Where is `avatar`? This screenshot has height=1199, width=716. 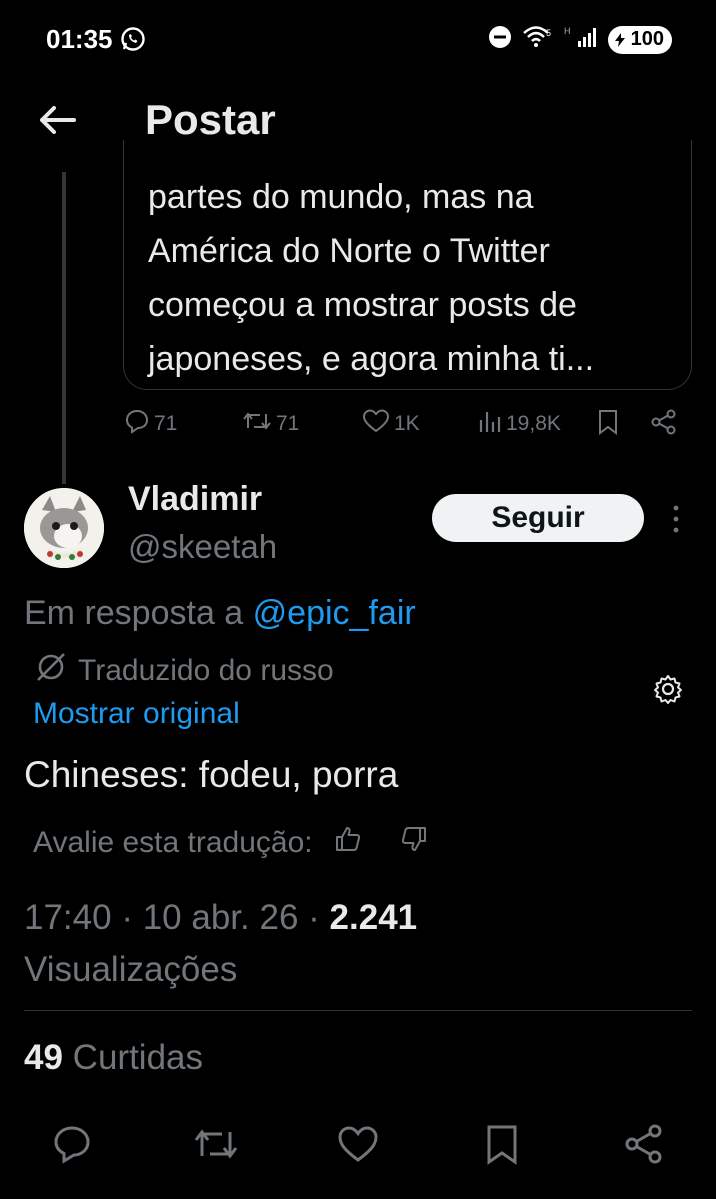 avatar is located at coordinates (64, 528).